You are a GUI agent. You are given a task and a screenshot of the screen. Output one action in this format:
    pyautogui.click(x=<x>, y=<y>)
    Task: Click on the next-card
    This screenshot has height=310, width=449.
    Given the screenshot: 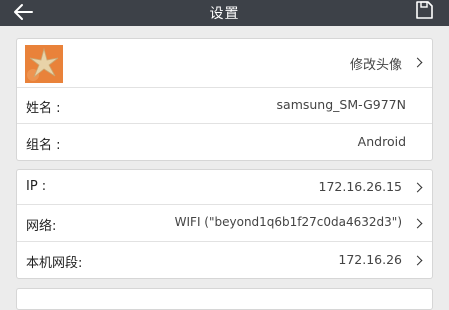 What is the action you would take?
    pyautogui.click(x=224, y=299)
    